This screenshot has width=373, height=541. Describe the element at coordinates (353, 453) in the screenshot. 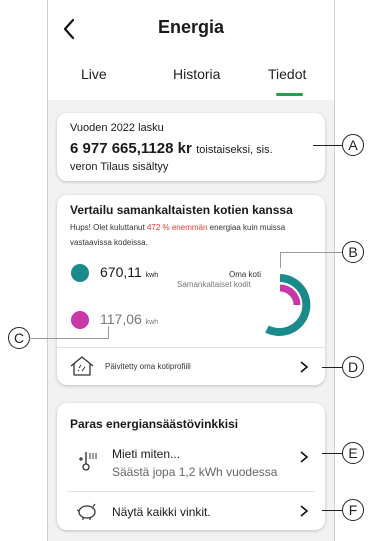

I see `callout-e: E` at that location.